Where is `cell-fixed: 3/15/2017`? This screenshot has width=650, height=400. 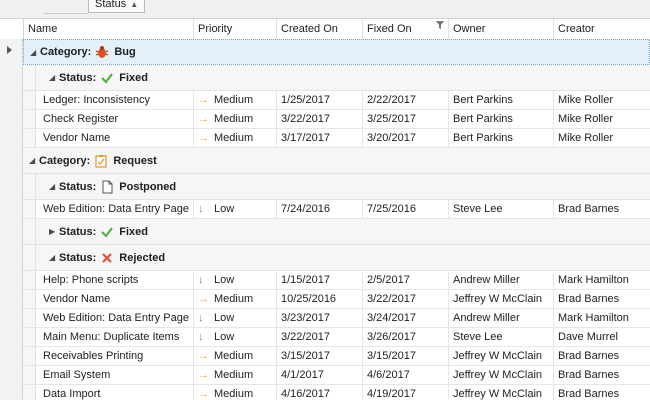 cell-fixed: 3/15/2017 is located at coordinates (405, 356).